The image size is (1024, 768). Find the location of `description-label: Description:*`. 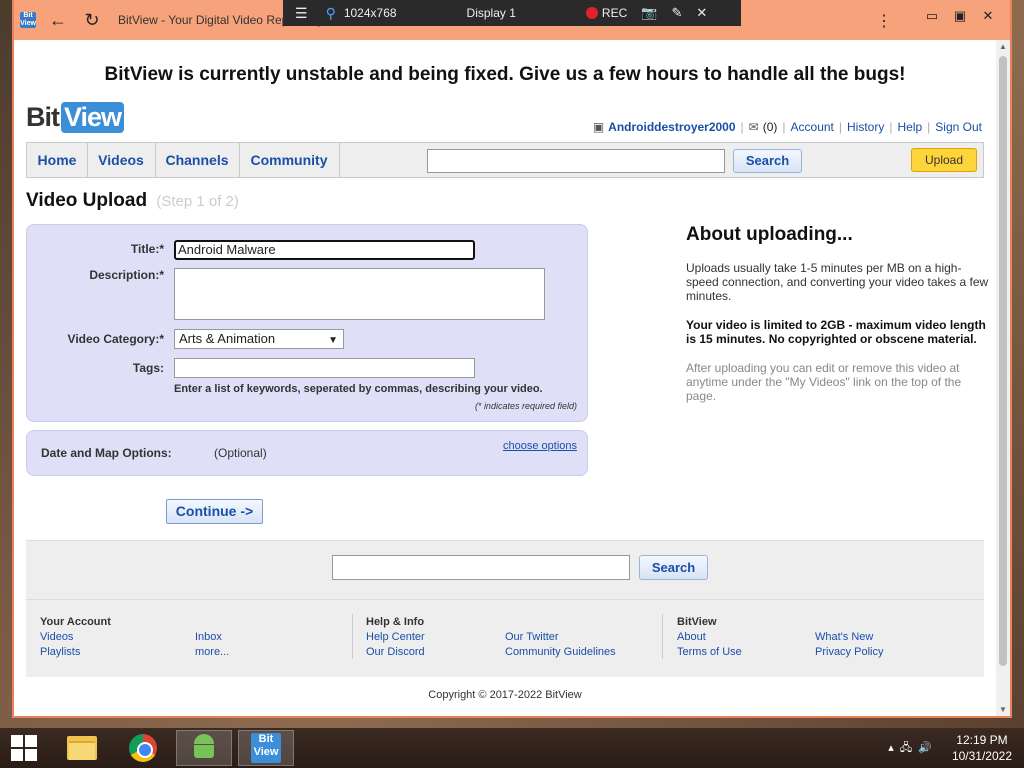

description-label: Description:* is located at coordinates (126, 275).